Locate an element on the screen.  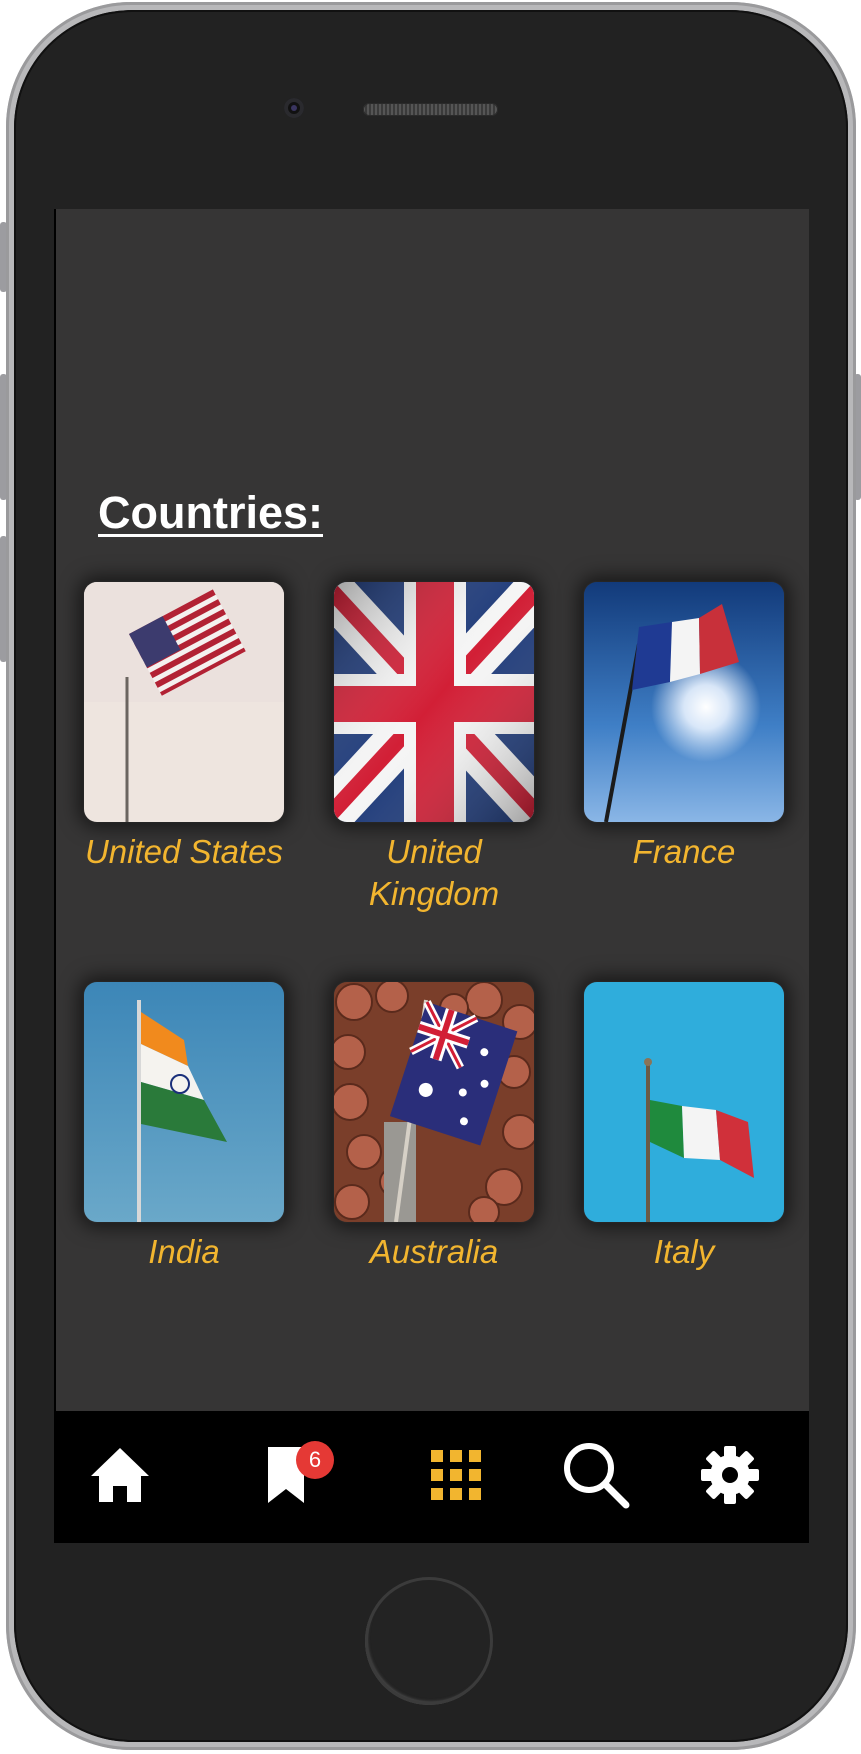
country-label: Australia is located at coordinates (434, 1251).